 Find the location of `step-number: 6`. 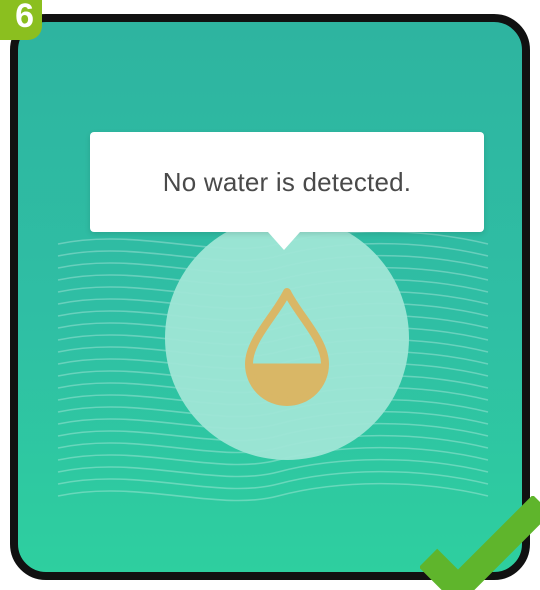

step-number: 6 is located at coordinates (24, 17).